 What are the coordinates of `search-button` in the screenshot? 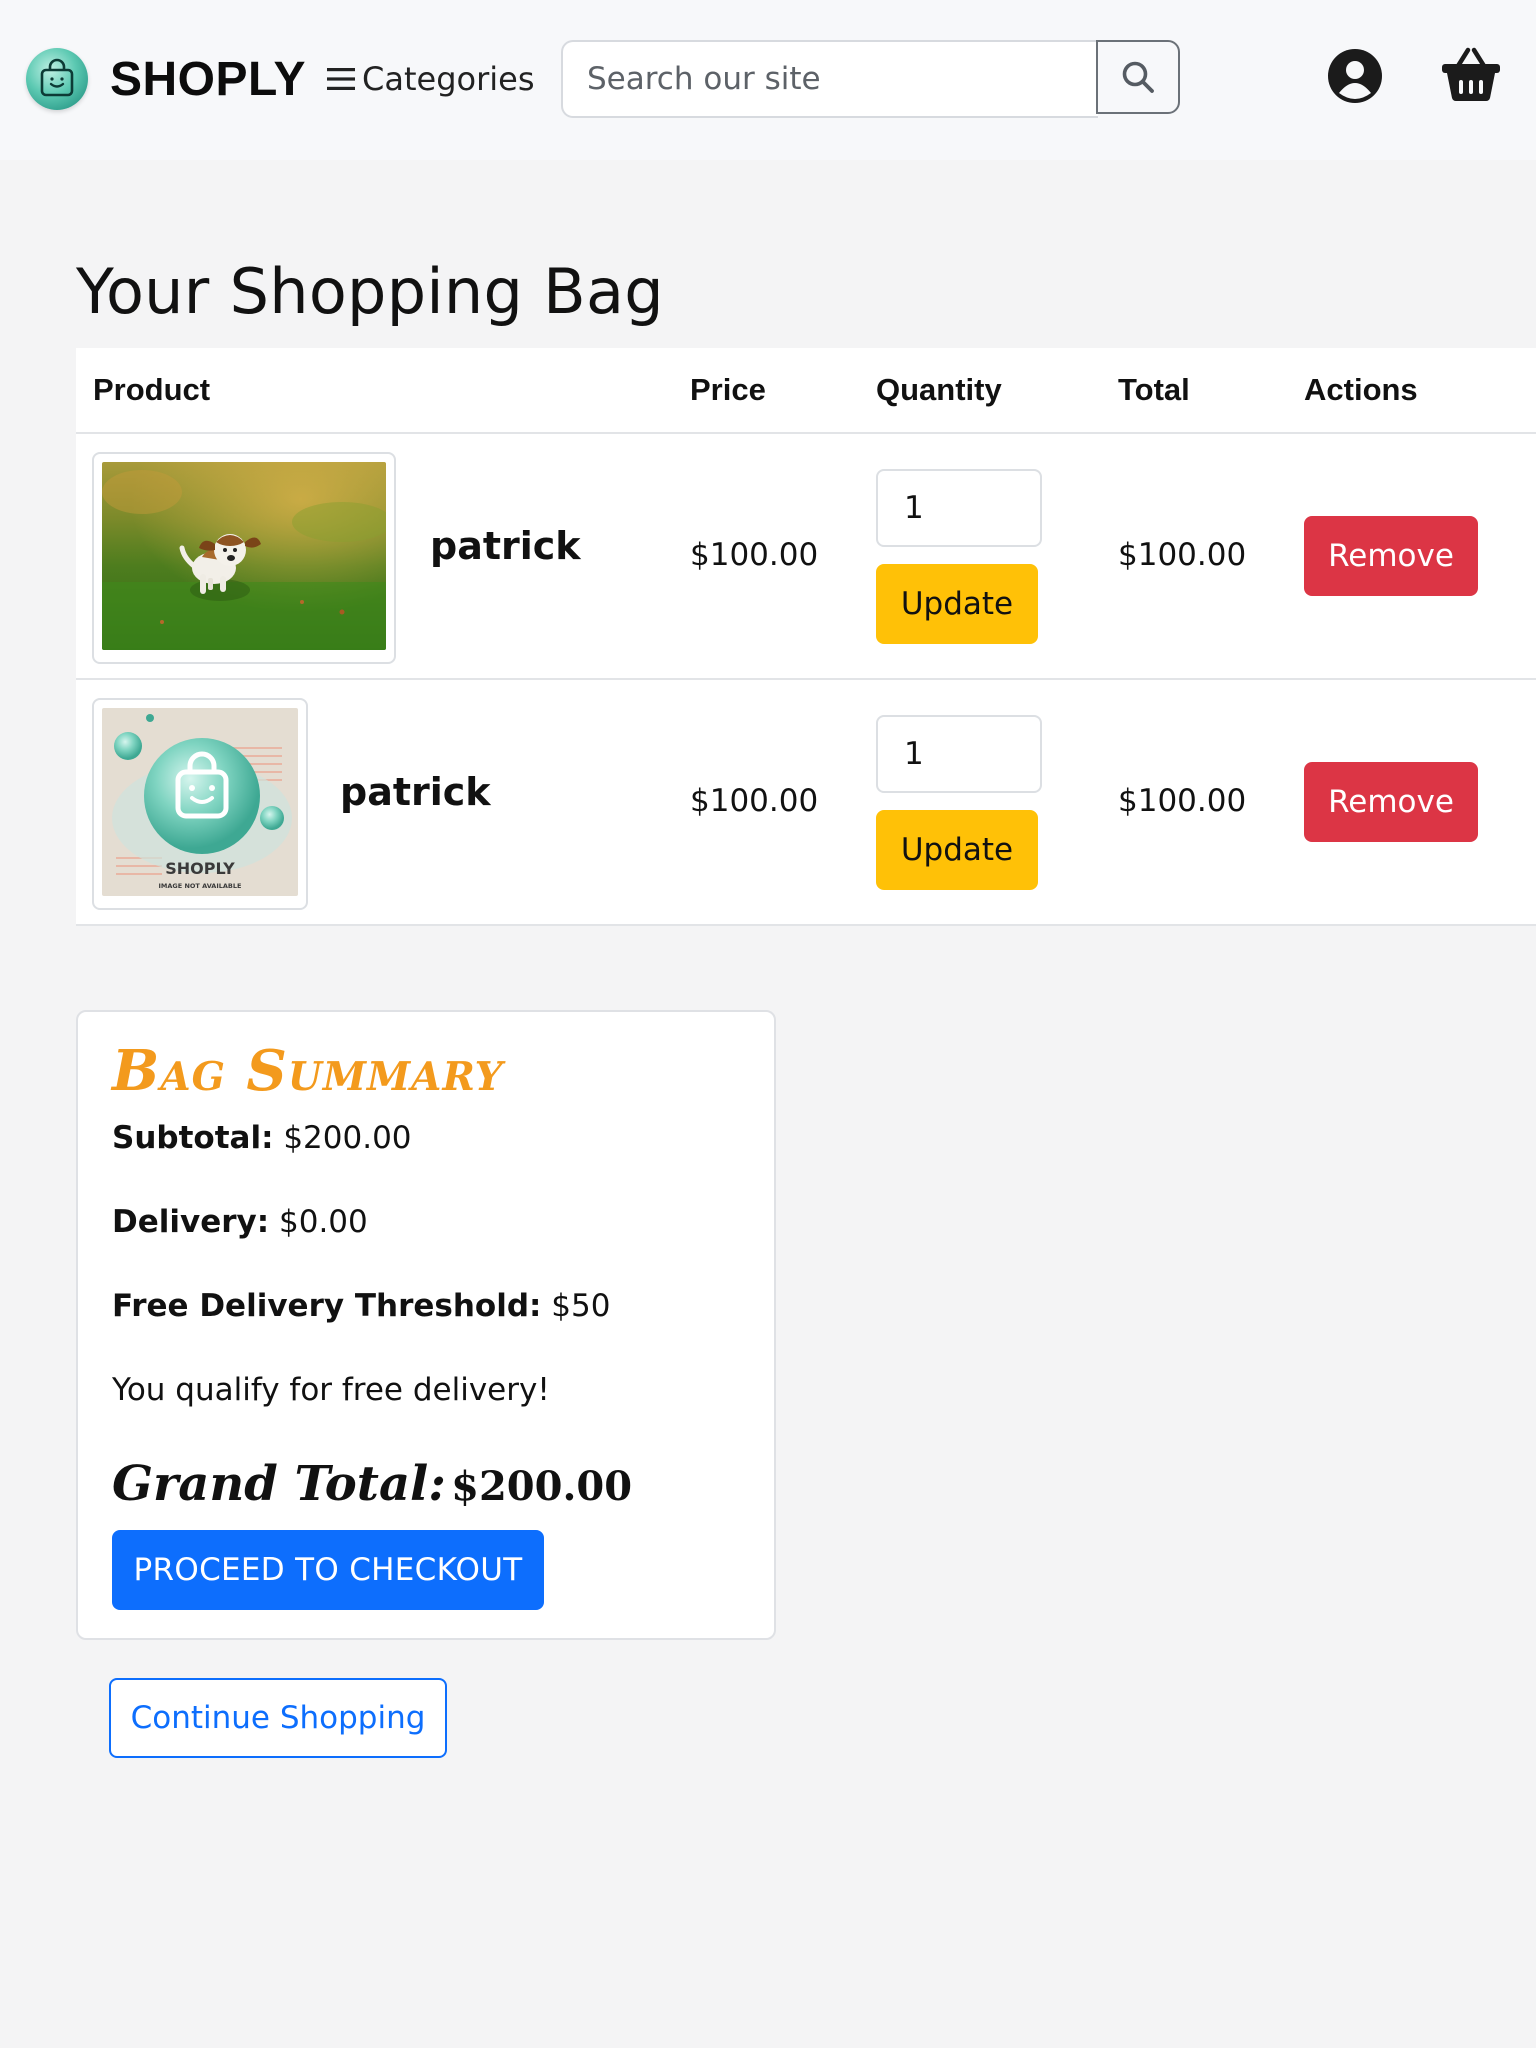 It's located at (1138, 77).